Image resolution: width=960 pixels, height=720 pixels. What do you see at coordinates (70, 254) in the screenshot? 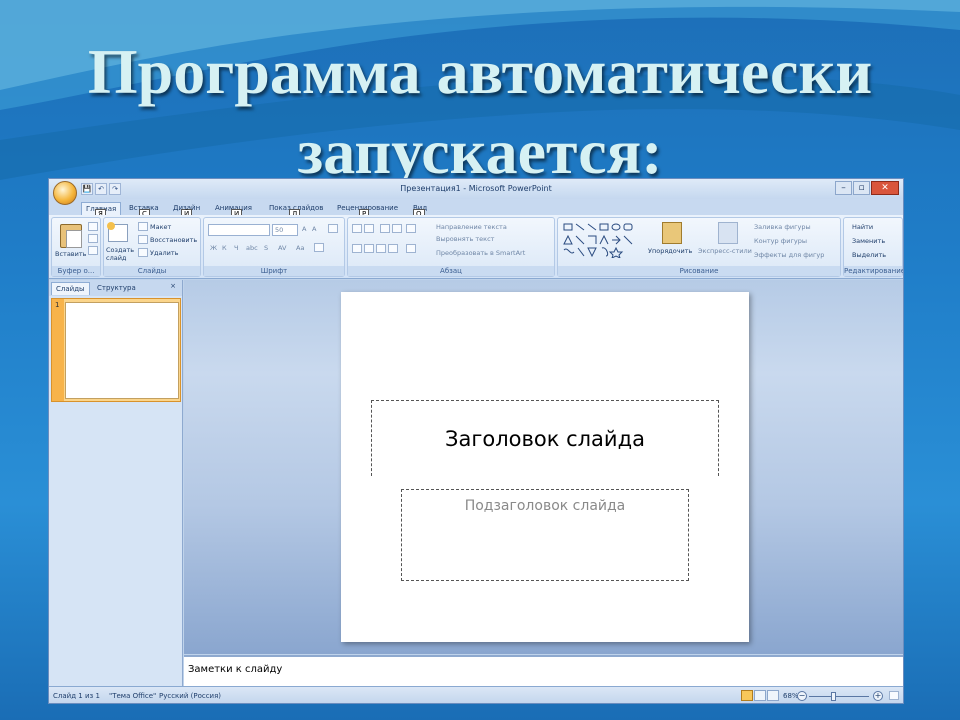
I see `paste-button: Вставить` at bounding box center [70, 254].